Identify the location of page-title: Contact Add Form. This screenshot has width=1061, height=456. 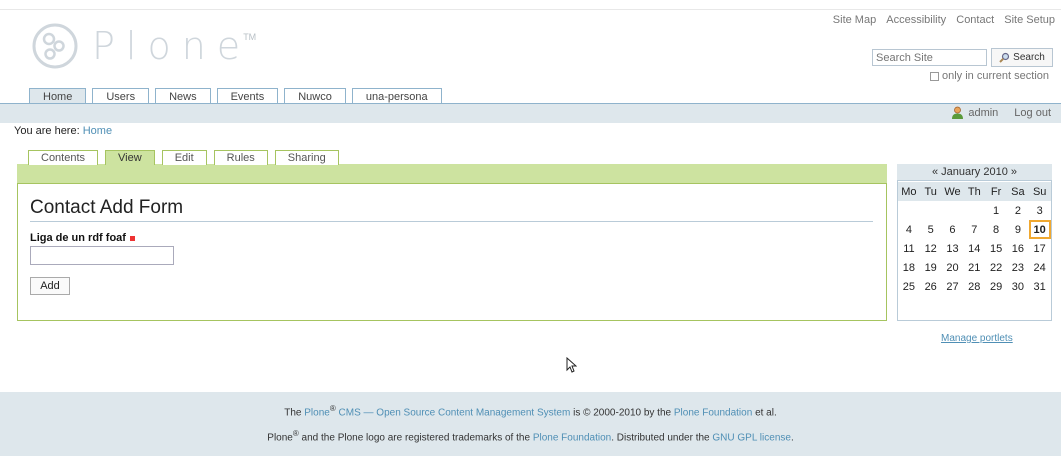
(107, 207).